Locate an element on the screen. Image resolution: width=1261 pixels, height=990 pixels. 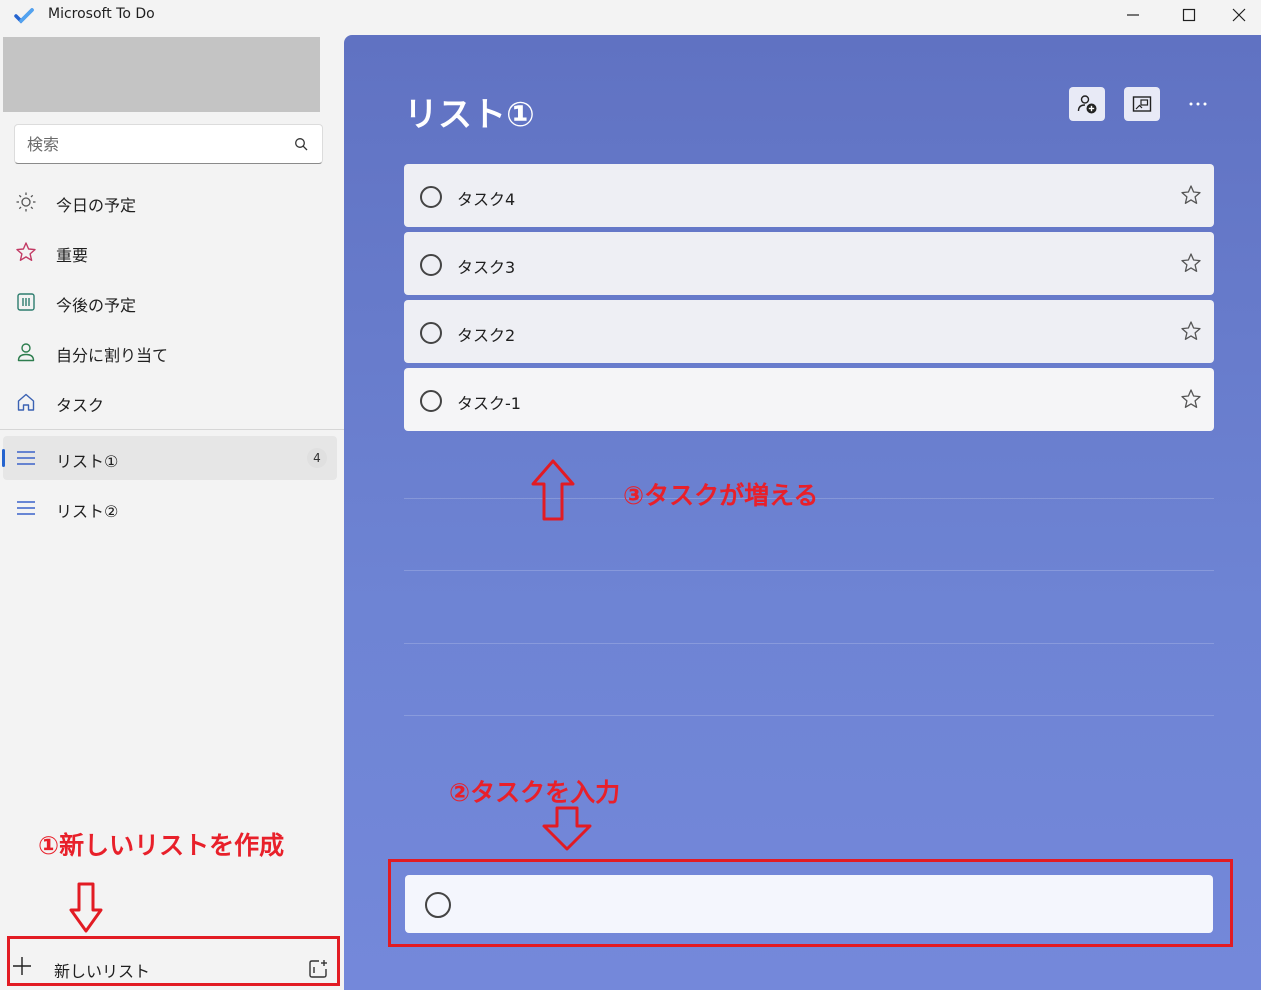
close-icon is located at coordinates (1239, 15).